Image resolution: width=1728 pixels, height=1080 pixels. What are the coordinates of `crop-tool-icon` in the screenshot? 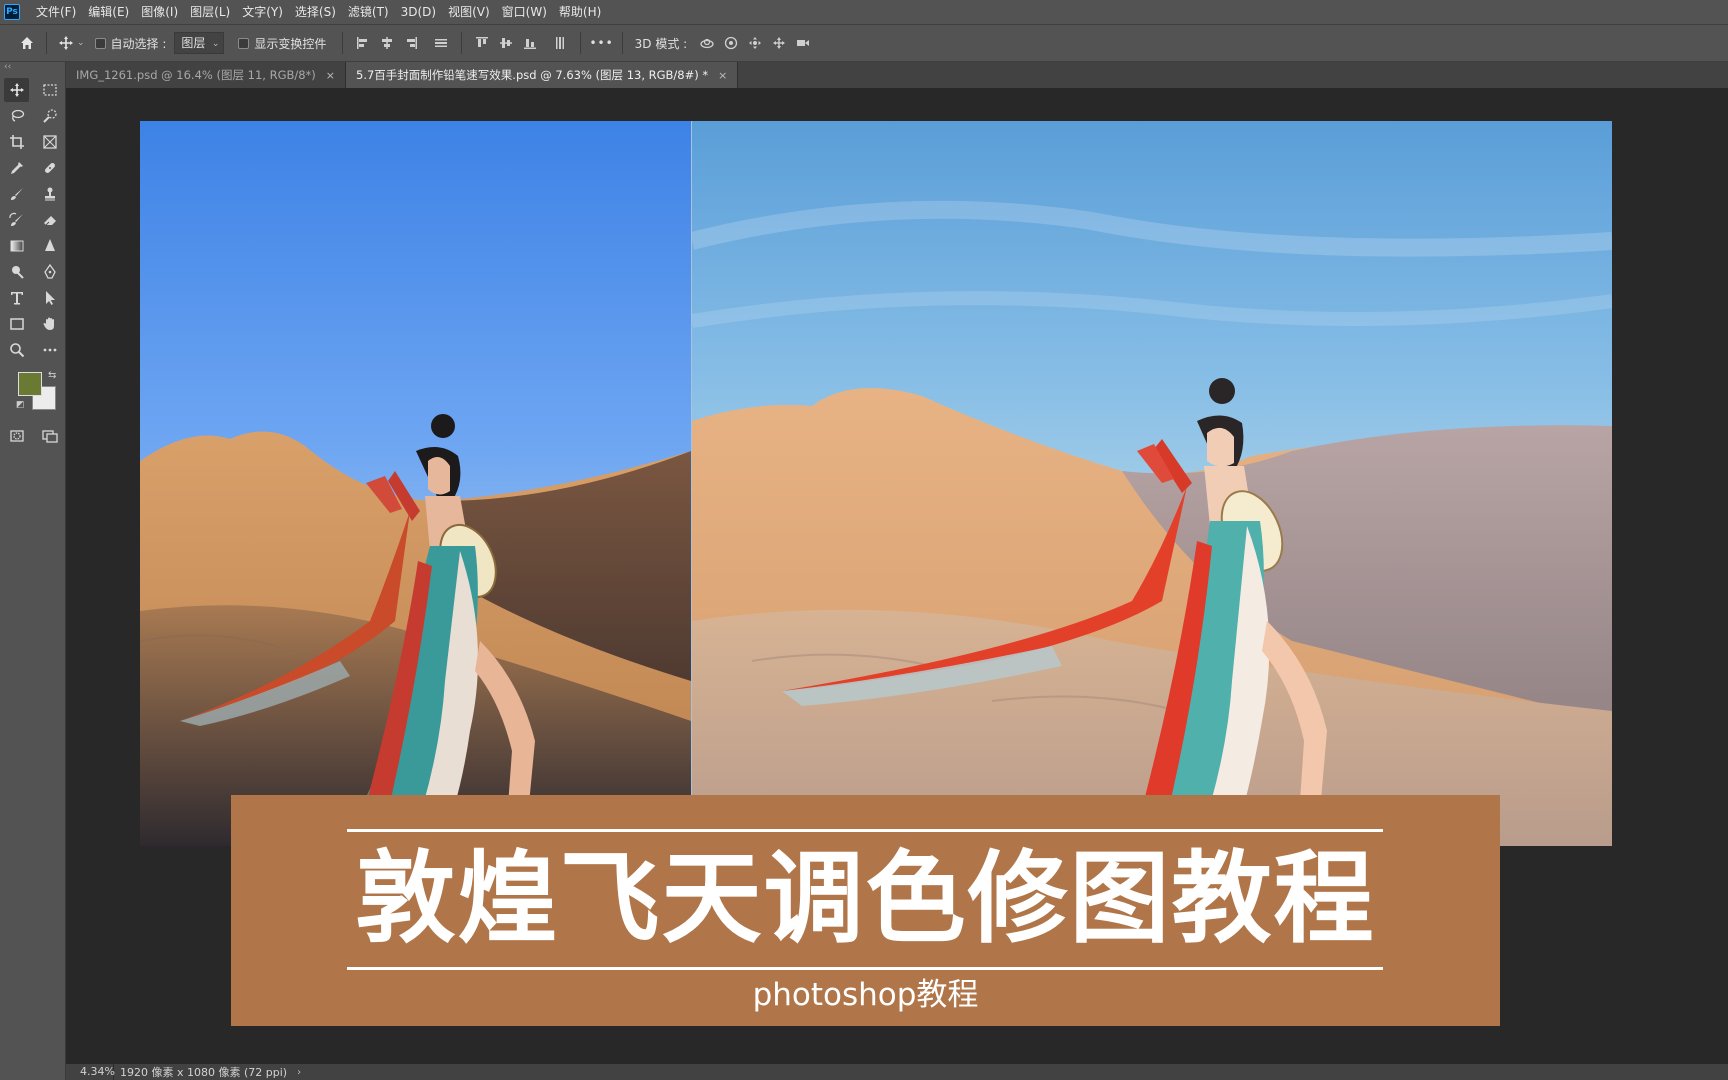 It's located at (16, 142).